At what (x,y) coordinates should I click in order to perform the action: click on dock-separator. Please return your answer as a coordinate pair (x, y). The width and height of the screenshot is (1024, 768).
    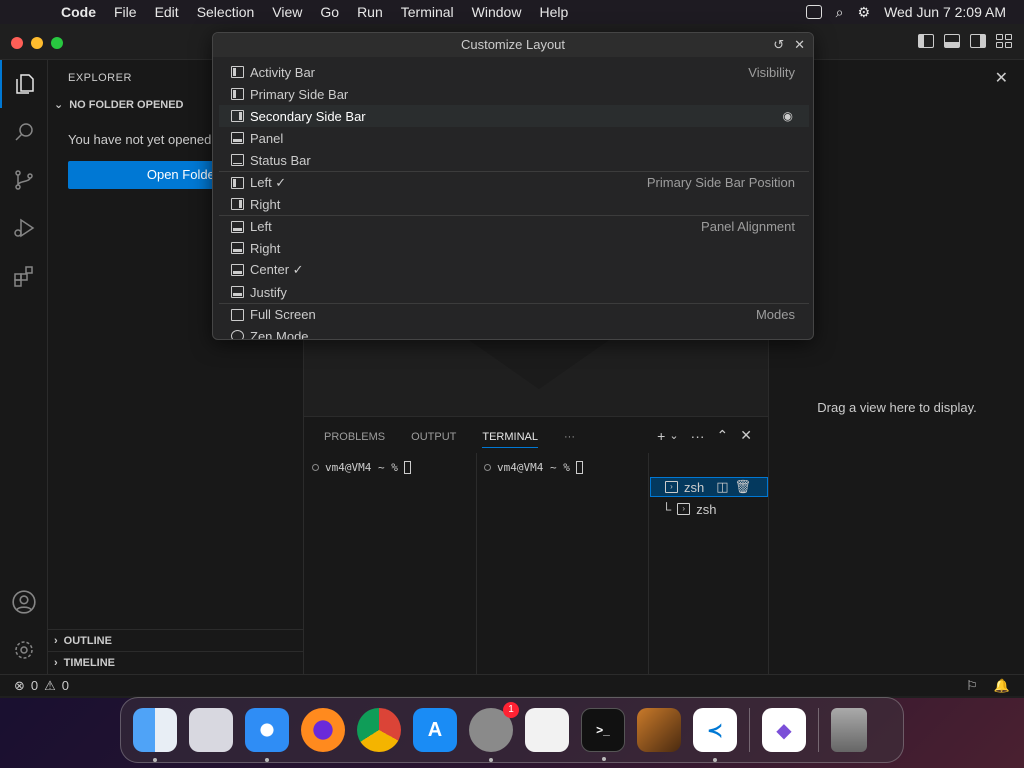
    Looking at the image, I should click on (818, 730).